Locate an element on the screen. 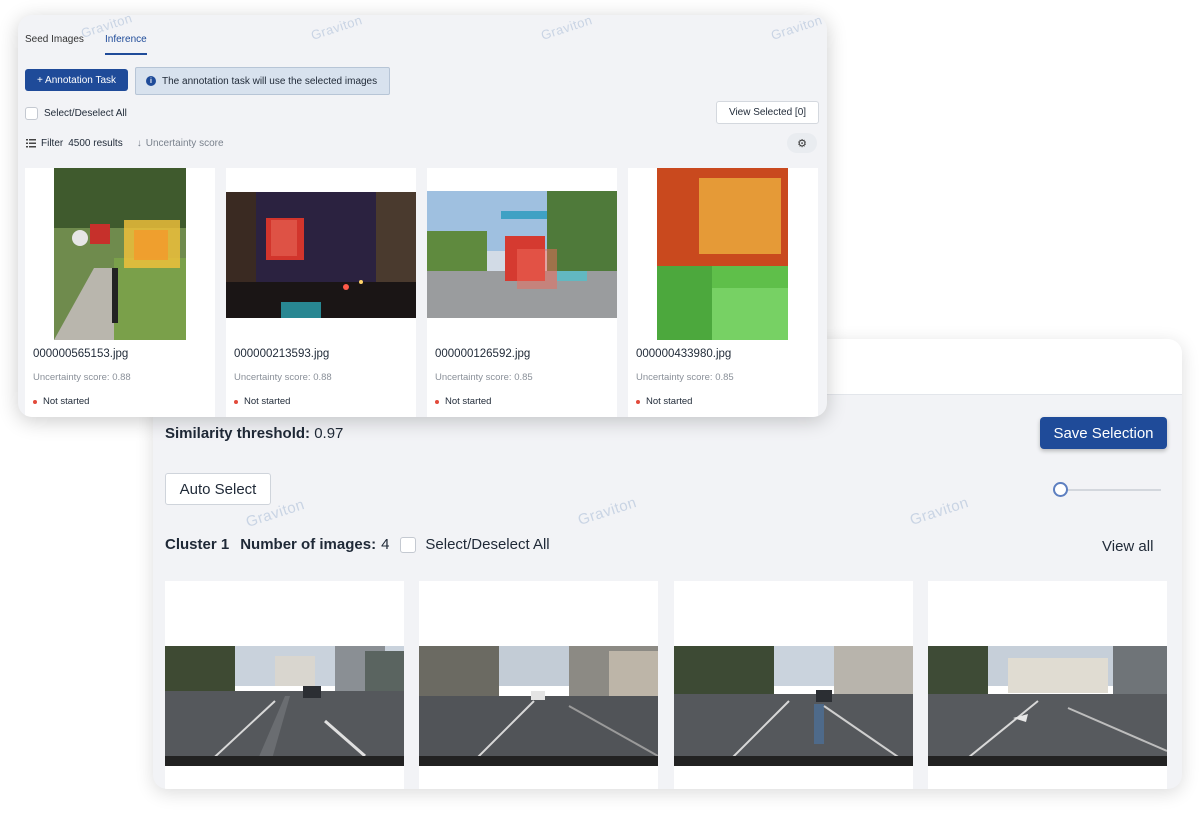  filter-bar: Filter 4500 results ↓ Uncertainty score is located at coordinates (125, 143).